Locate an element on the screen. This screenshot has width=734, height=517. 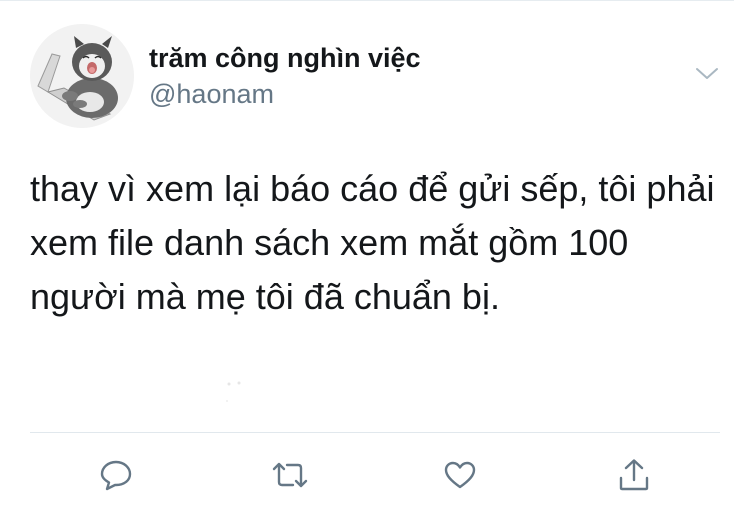
retweet-button is located at coordinates (290, 475).